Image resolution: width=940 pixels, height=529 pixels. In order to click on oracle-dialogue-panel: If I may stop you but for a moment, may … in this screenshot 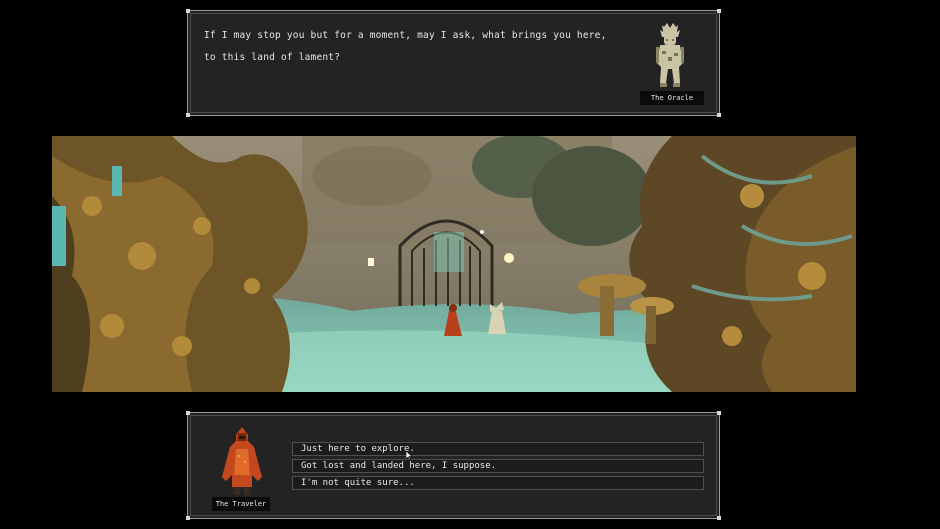, I will do `click(453, 63)`.